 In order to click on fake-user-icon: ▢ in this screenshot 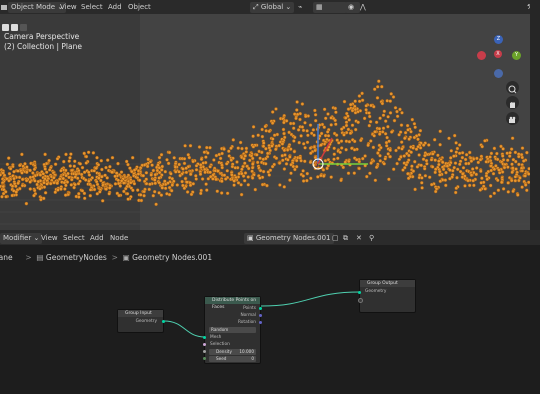, I will do `click(335, 238)`.